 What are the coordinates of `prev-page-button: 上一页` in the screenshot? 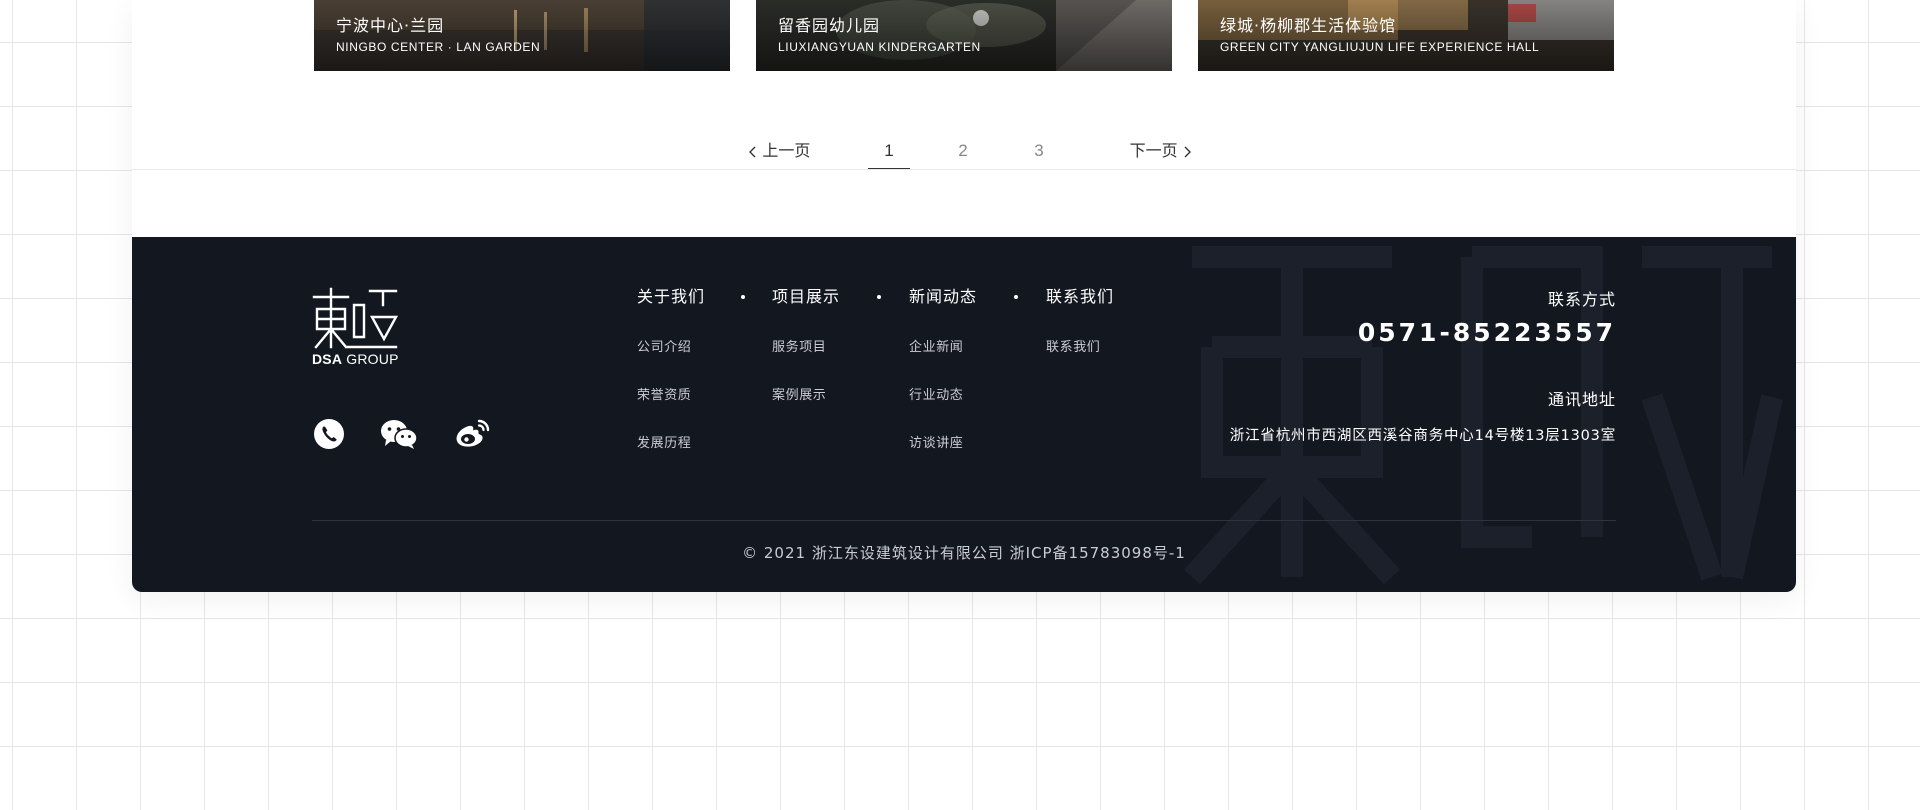 It's located at (779, 151).